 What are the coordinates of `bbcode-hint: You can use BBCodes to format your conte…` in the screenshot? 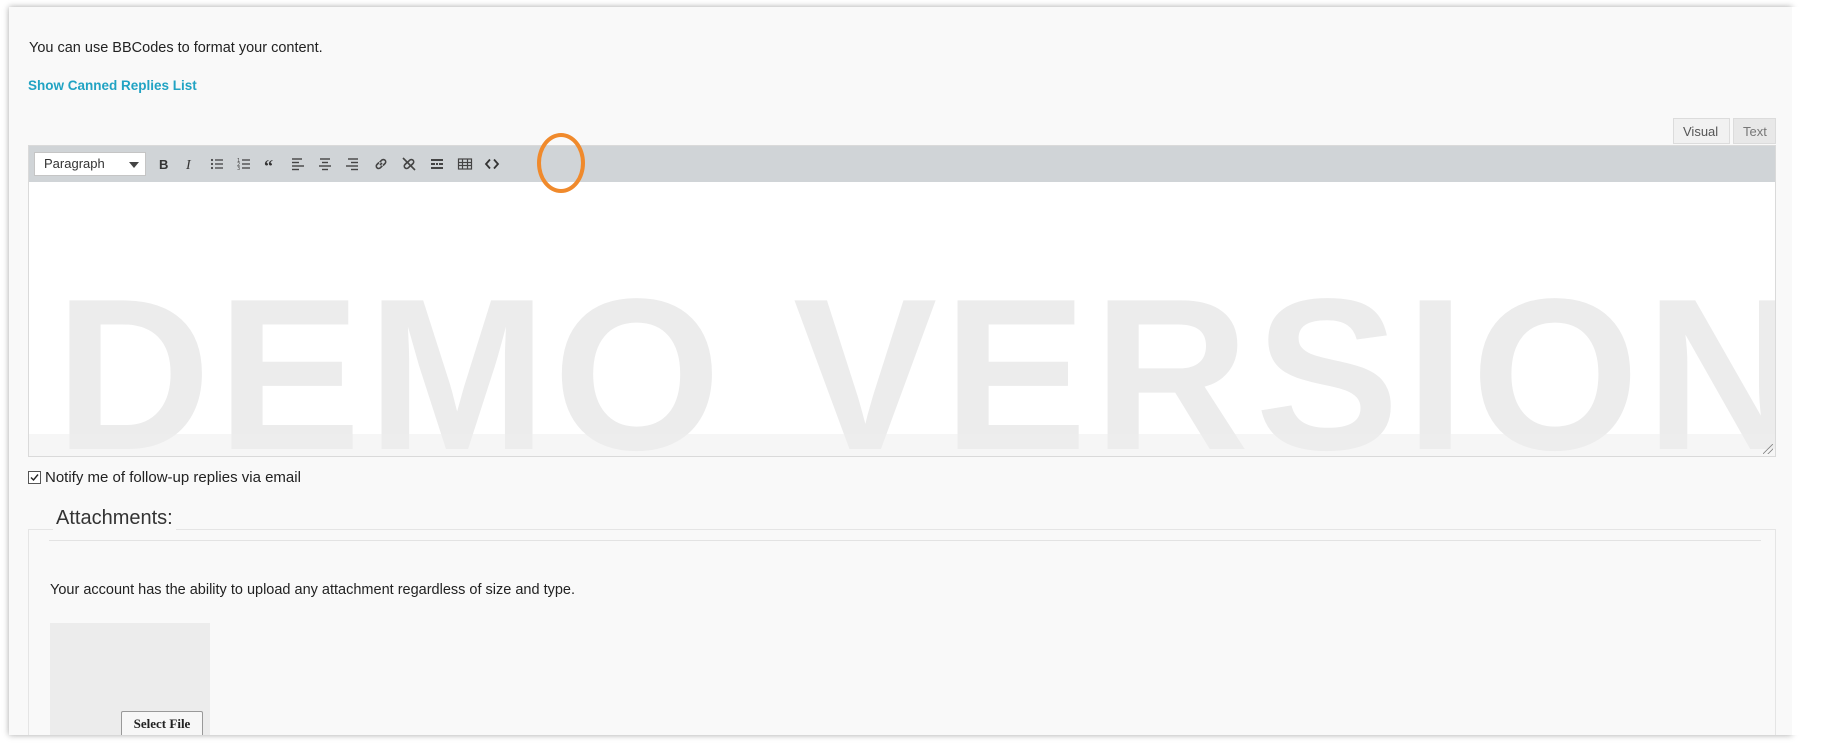 It's located at (176, 48).